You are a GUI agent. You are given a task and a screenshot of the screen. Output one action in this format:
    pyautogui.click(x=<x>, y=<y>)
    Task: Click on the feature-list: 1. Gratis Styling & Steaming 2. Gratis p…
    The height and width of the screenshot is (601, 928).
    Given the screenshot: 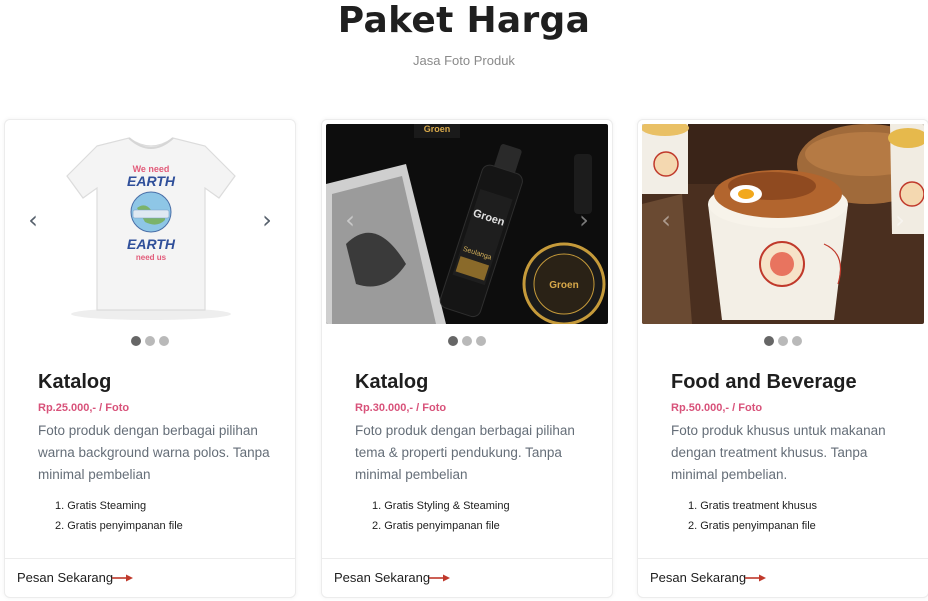 What is the action you would take?
    pyautogui.click(x=489, y=518)
    